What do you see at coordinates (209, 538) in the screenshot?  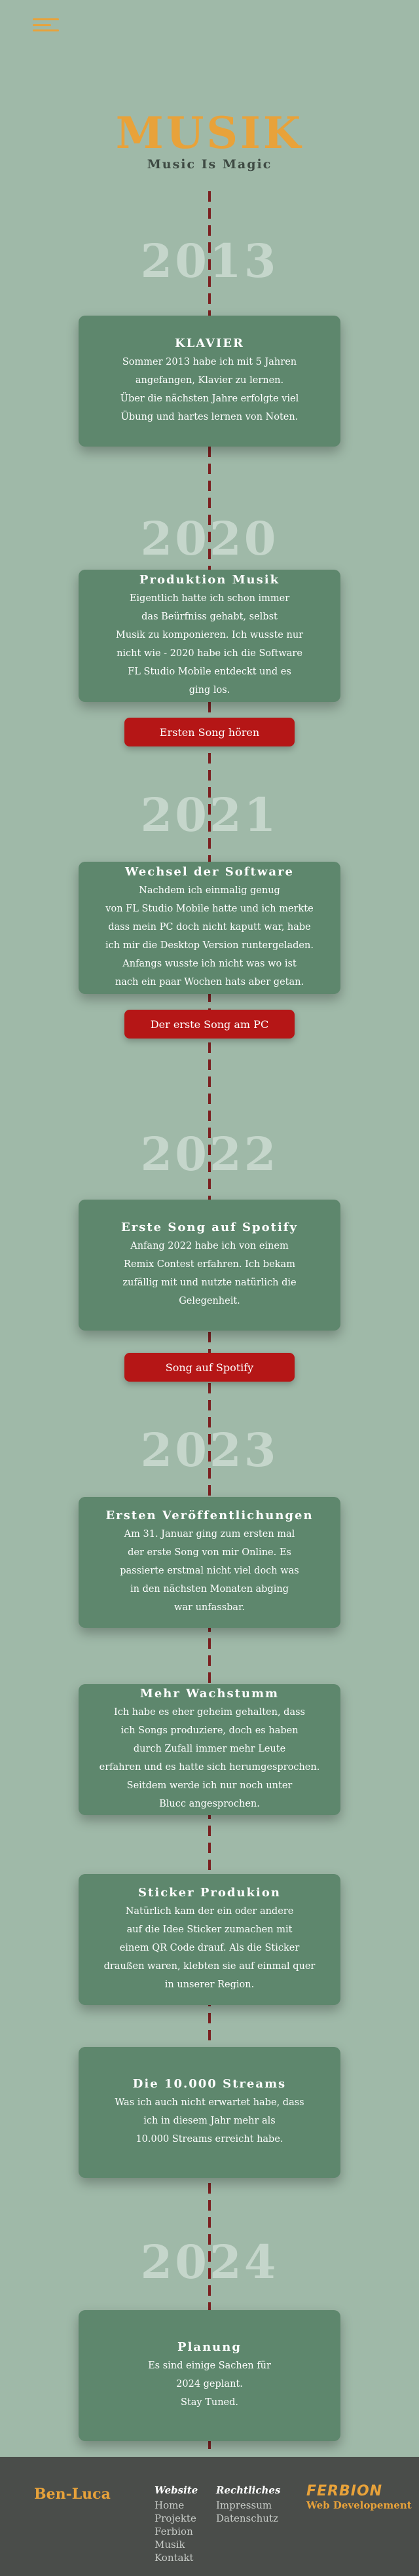 I see `year-label: 2020` at bounding box center [209, 538].